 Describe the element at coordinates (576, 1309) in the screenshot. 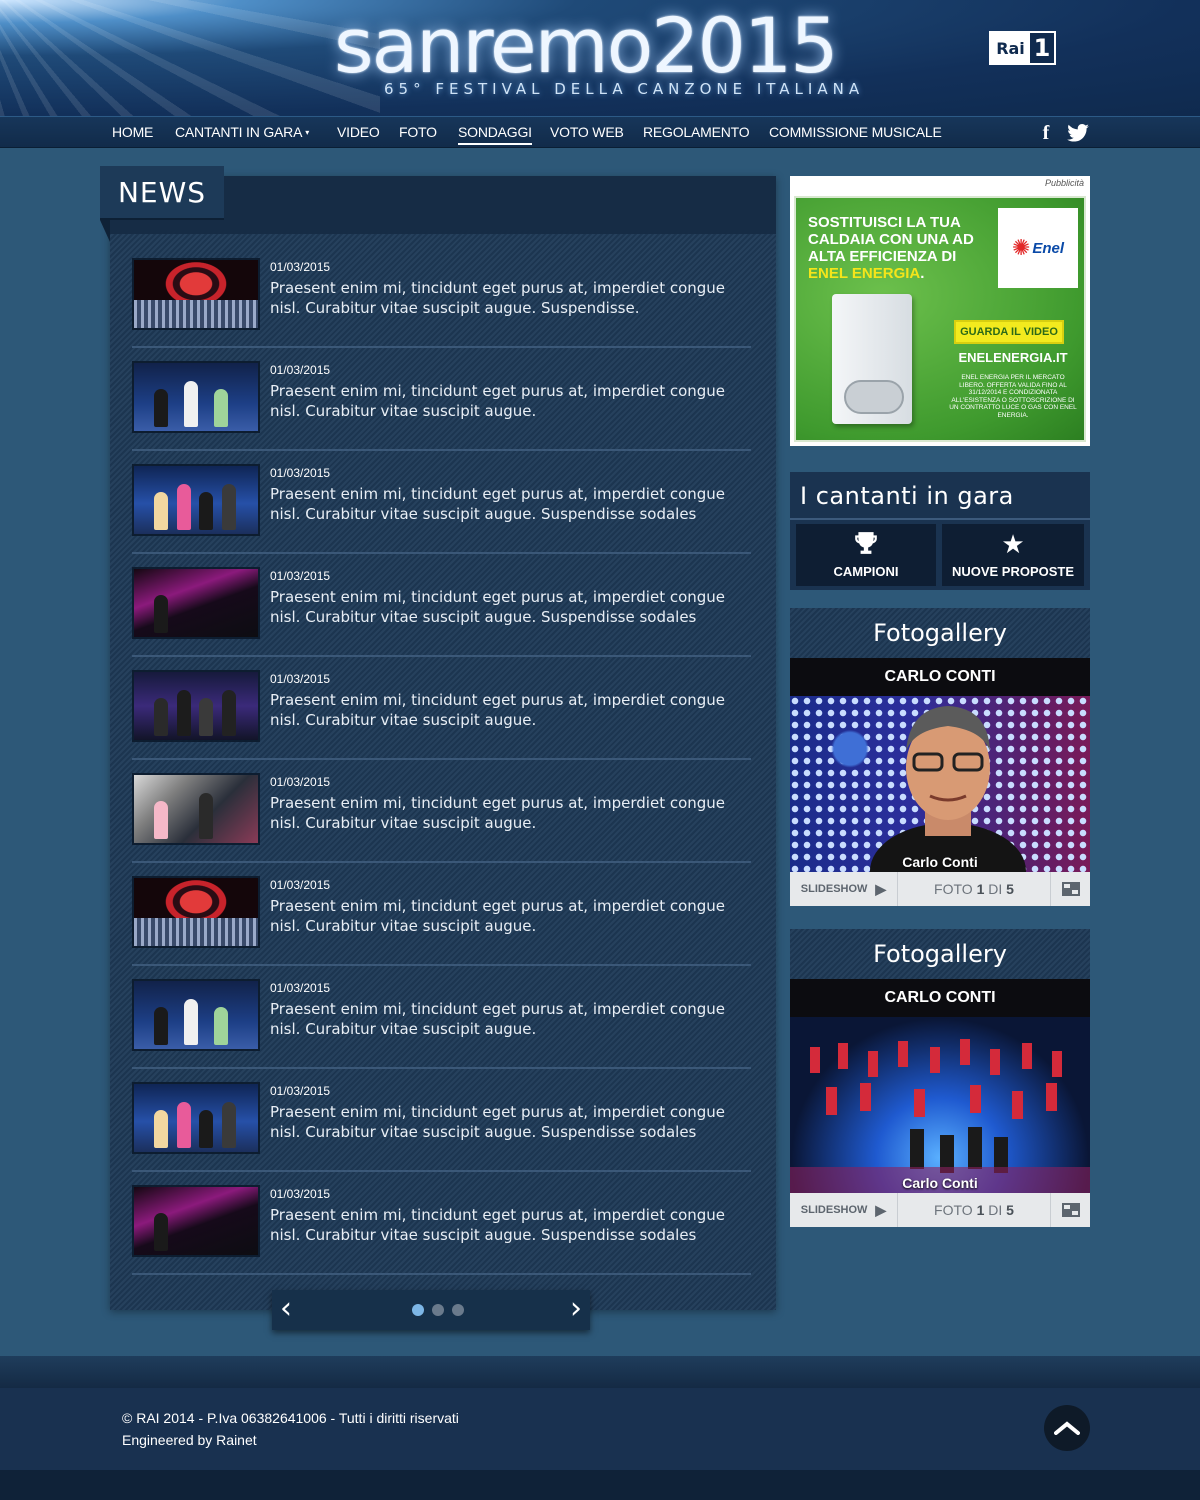

I see `next-arrow-icon: ›` at that location.